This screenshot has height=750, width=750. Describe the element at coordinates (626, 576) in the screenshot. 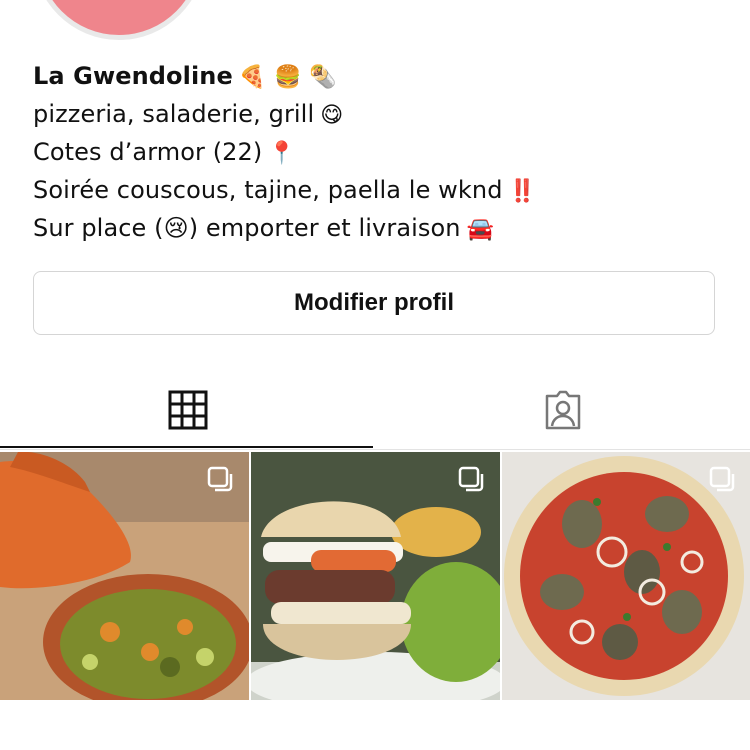

I see `post-pizza` at that location.